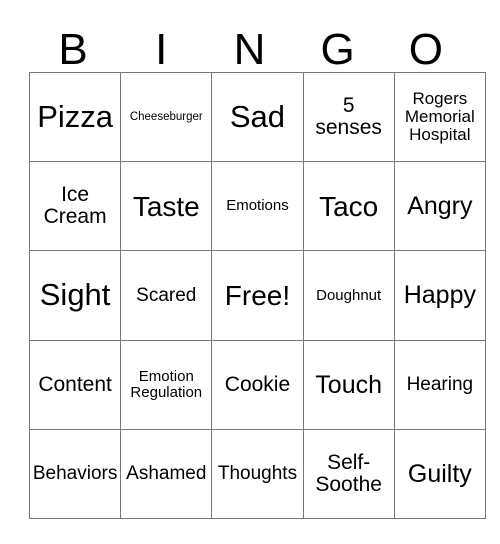 The image size is (500, 544). I want to click on bingo-cell-label: Happy, so click(439, 295).